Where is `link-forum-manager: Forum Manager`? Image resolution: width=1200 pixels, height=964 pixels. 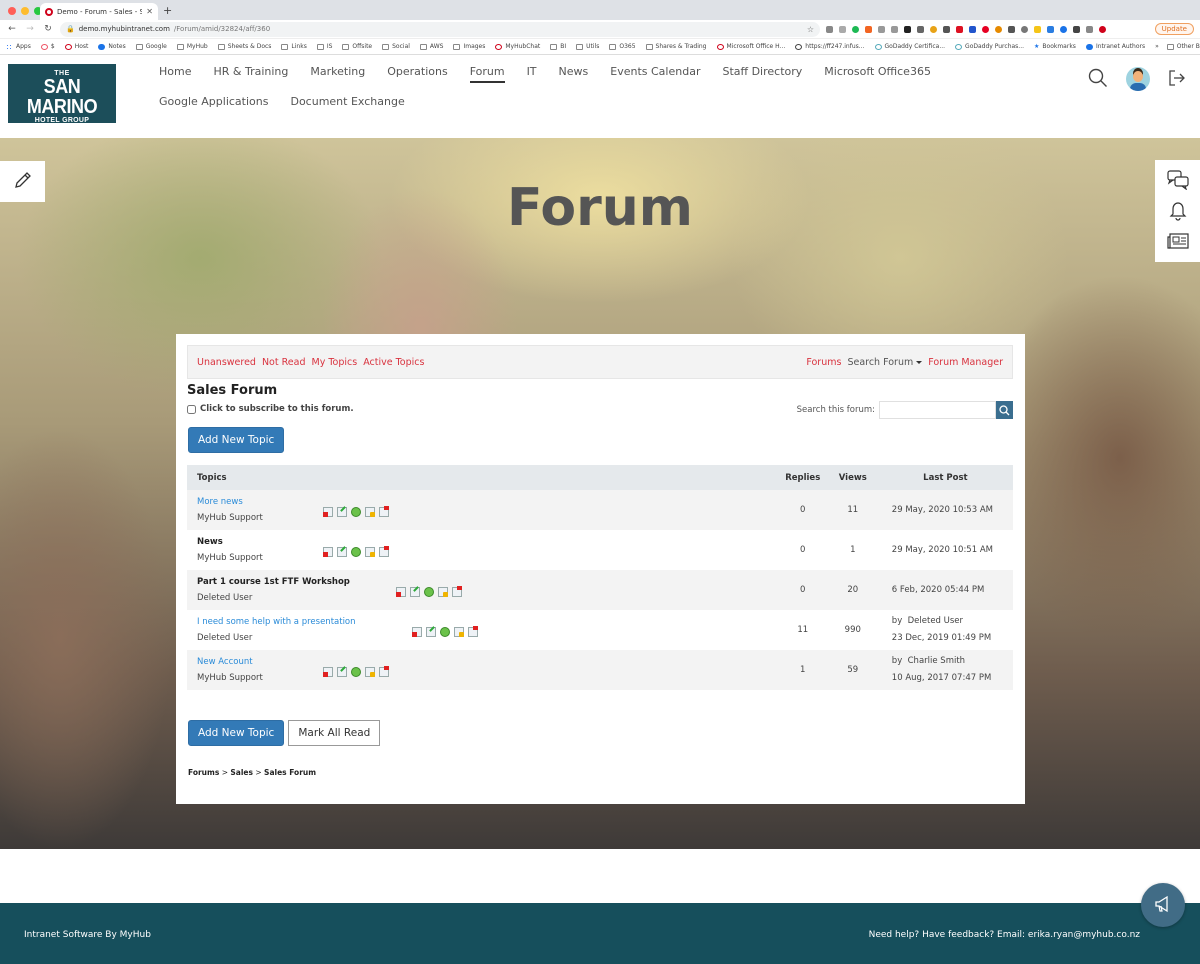
link-forum-manager: Forum Manager is located at coordinates (965, 362).